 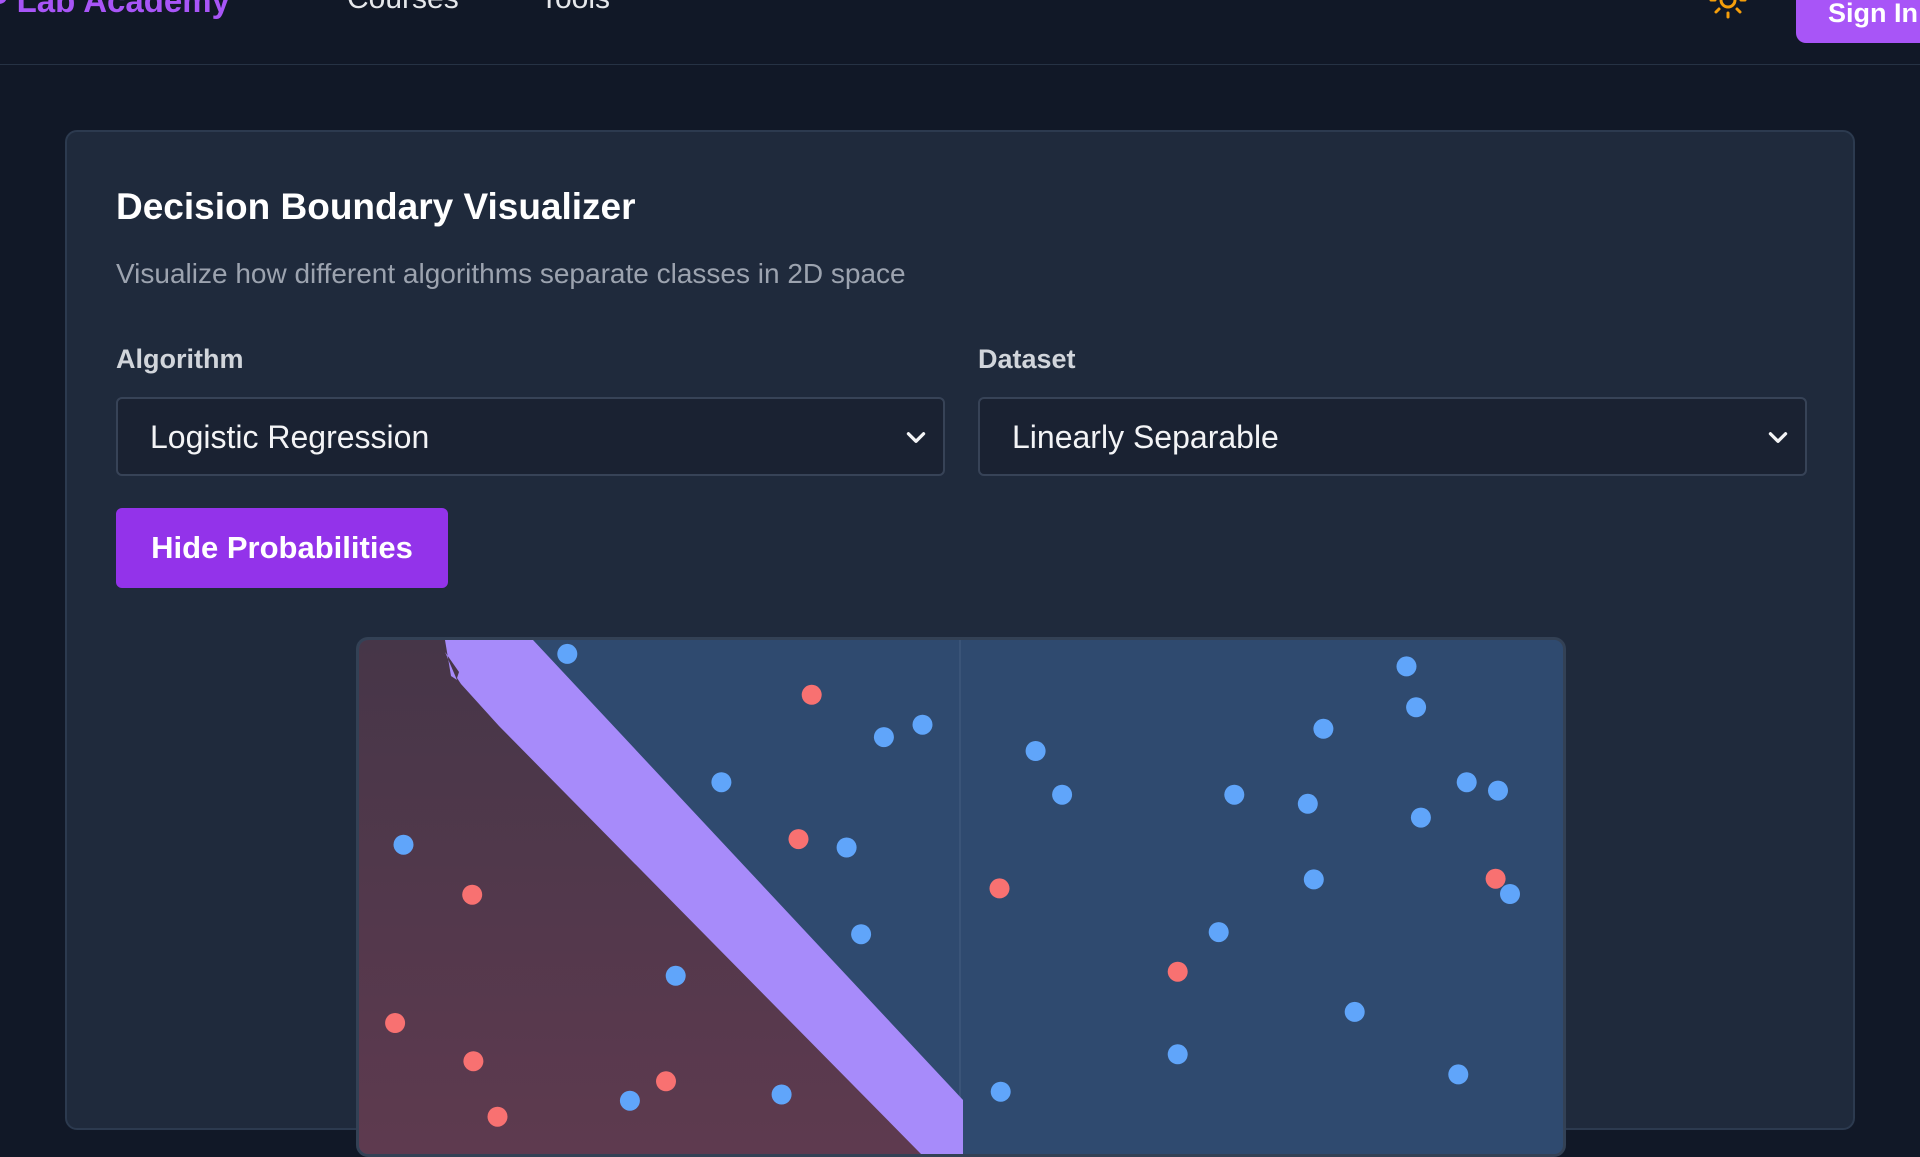 What do you see at coordinates (1728, 10) in the screenshot?
I see `sun-icon` at bounding box center [1728, 10].